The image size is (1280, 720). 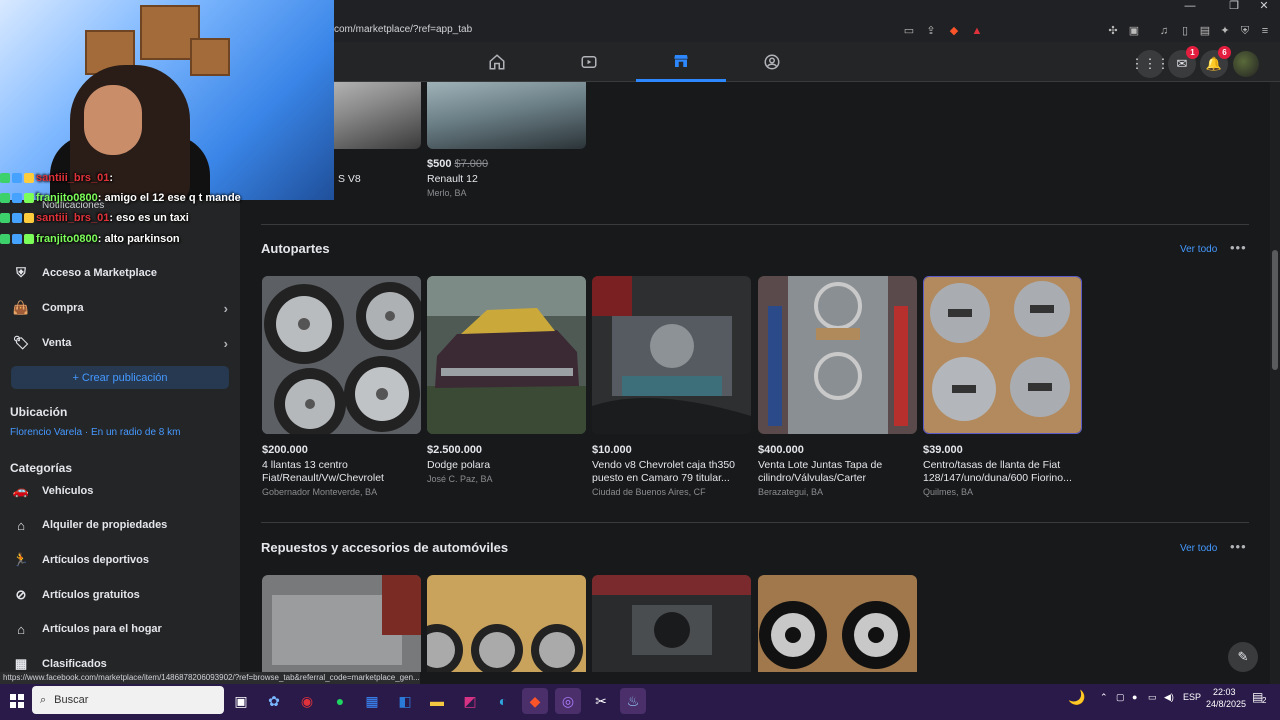 I want to click on sidebar-item-buy: 👜 Compra ›, so click(x=120, y=308).